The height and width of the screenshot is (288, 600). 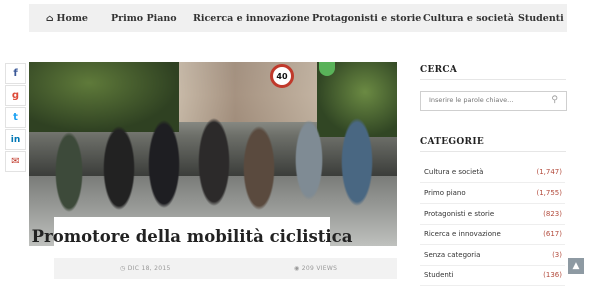 What do you see at coordinates (492, 193) in the screenshot?
I see `category-item-primo-piano: Primo piano (1,755)` at bounding box center [492, 193].